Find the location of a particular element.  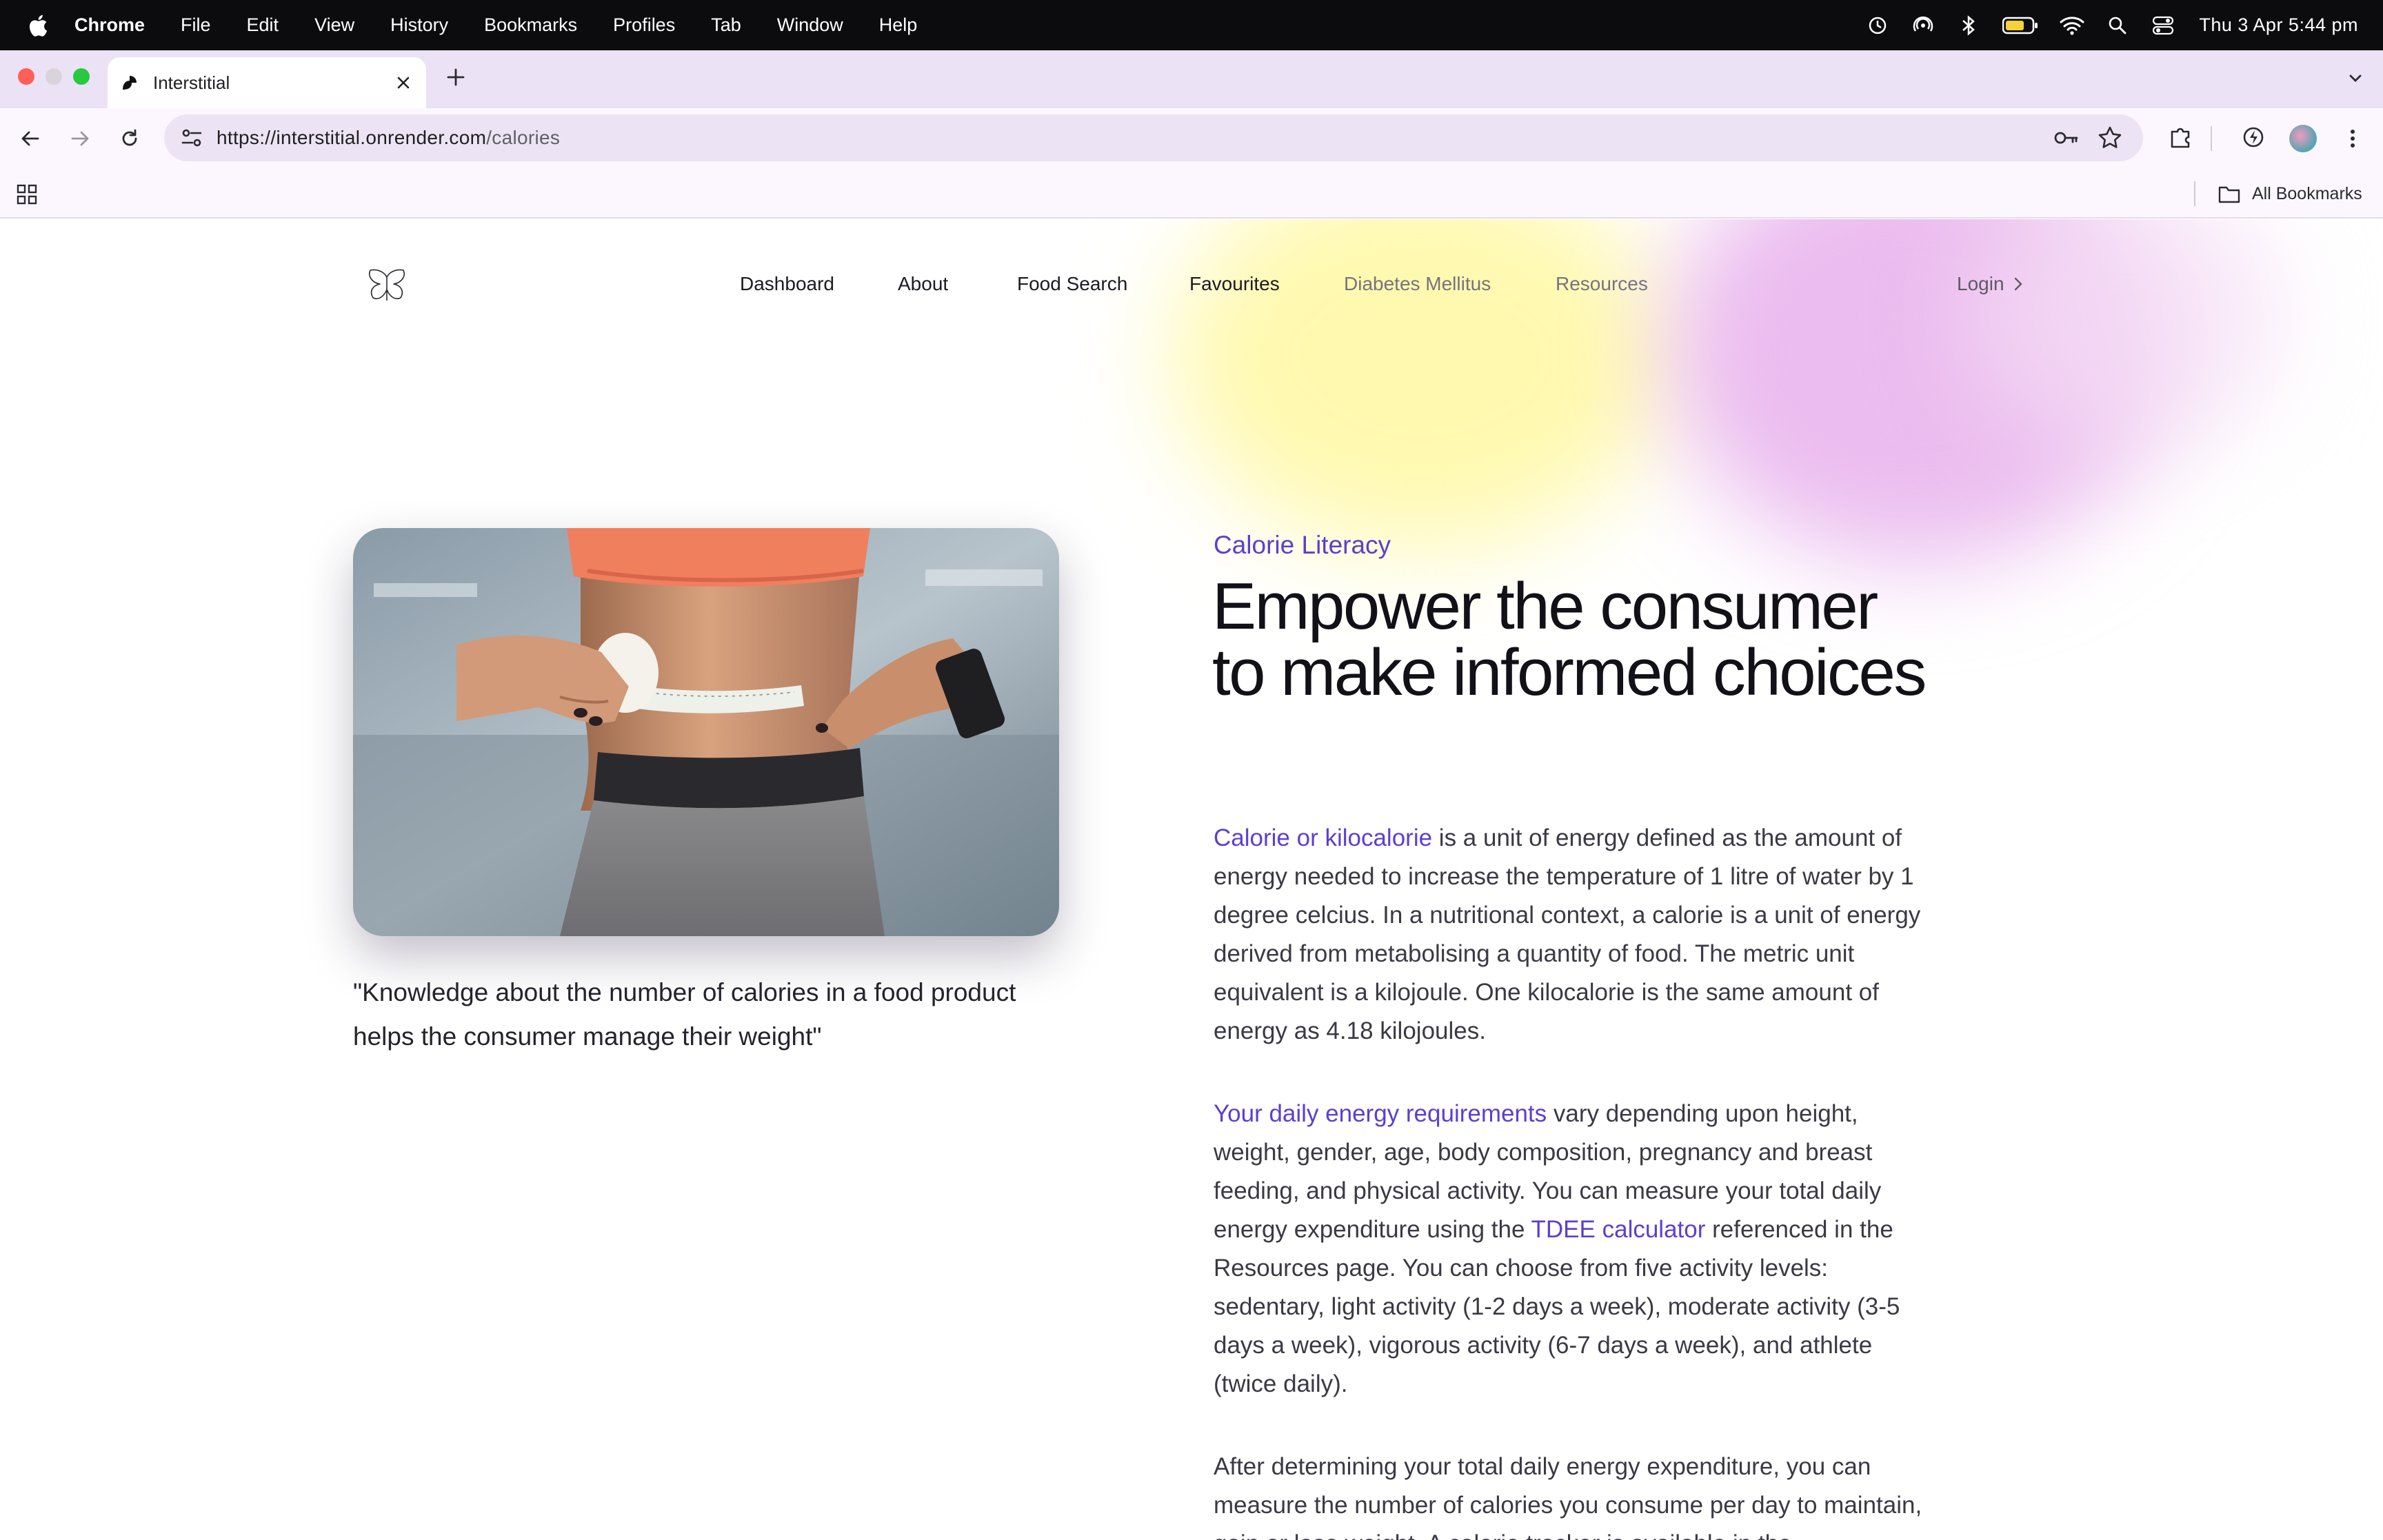

nav-food-search: Food Search is located at coordinates (1072, 284).